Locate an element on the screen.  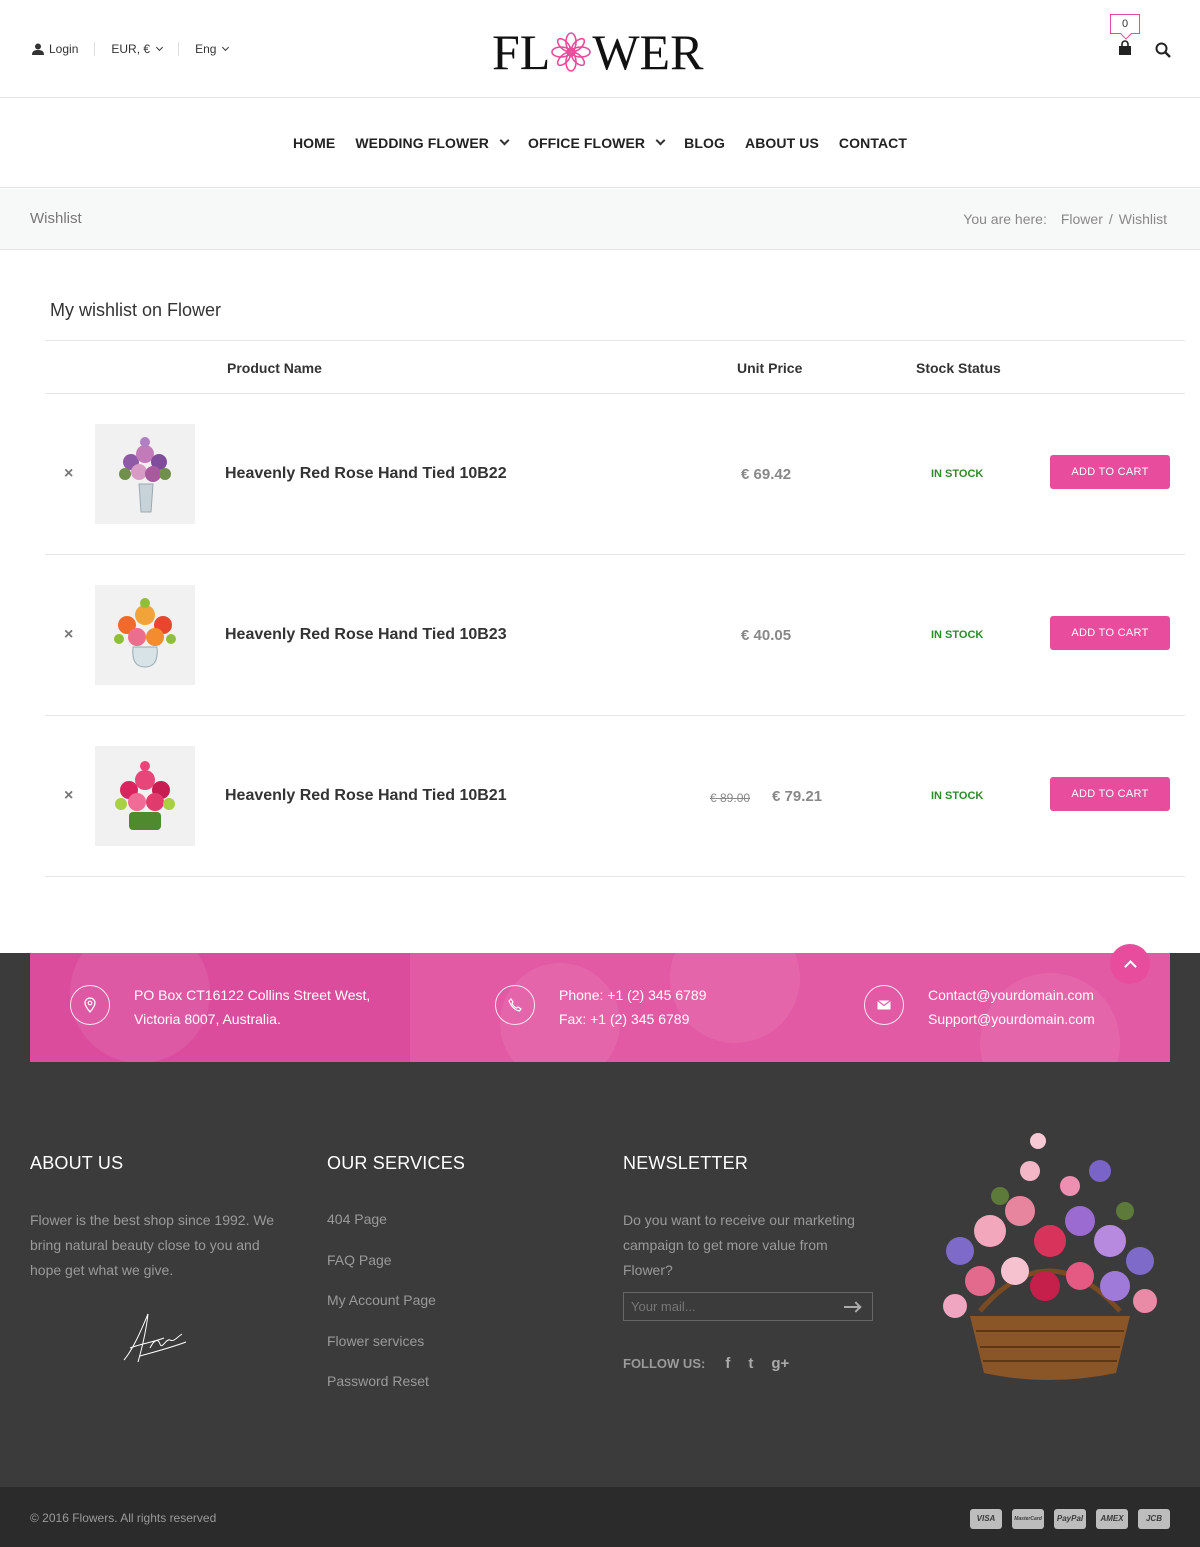
service-link-404: 404 Page is located at coordinates (437, 1231).